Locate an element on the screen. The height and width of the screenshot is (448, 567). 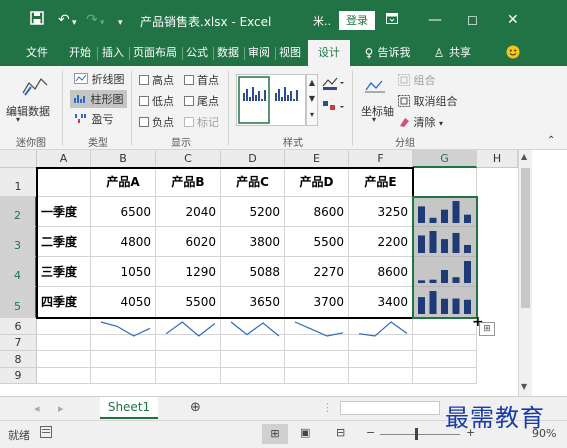
prev-sheet-icon: ◂ is located at coordinates (37, 408).